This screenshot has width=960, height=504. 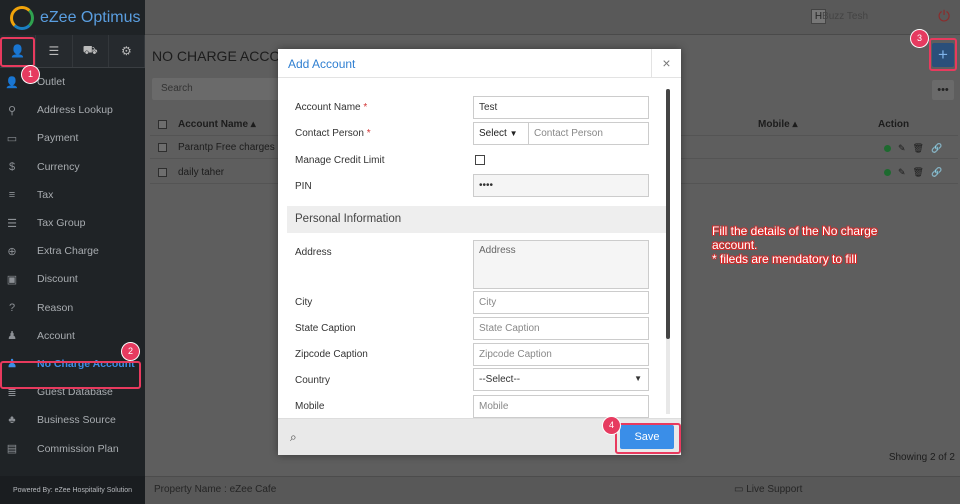 I want to click on brand-logo: eZee Optimus, so click(x=72, y=17).